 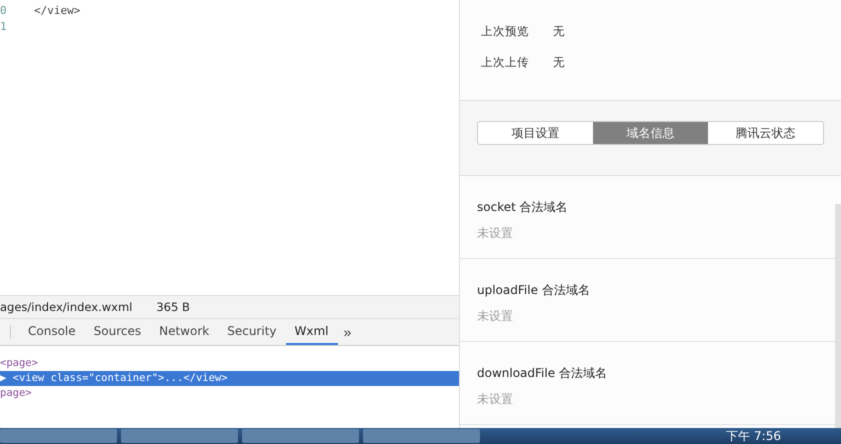 What do you see at coordinates (523, 207) in the screenshot?
I see `domain-label: socket 合法域名` at bounding box center [523, 207].